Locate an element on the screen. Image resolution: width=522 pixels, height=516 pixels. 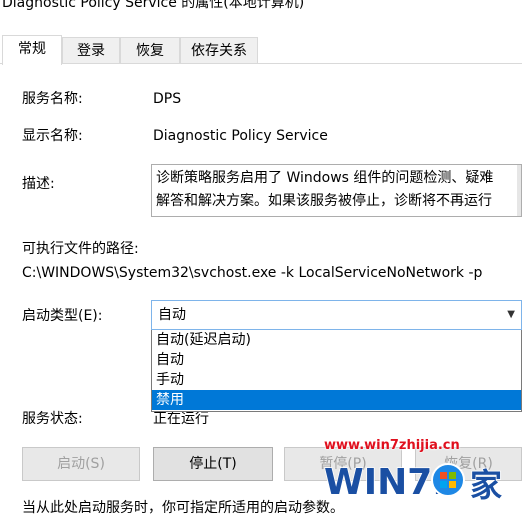
description-scrollbar is located at coordinates (519, 190).